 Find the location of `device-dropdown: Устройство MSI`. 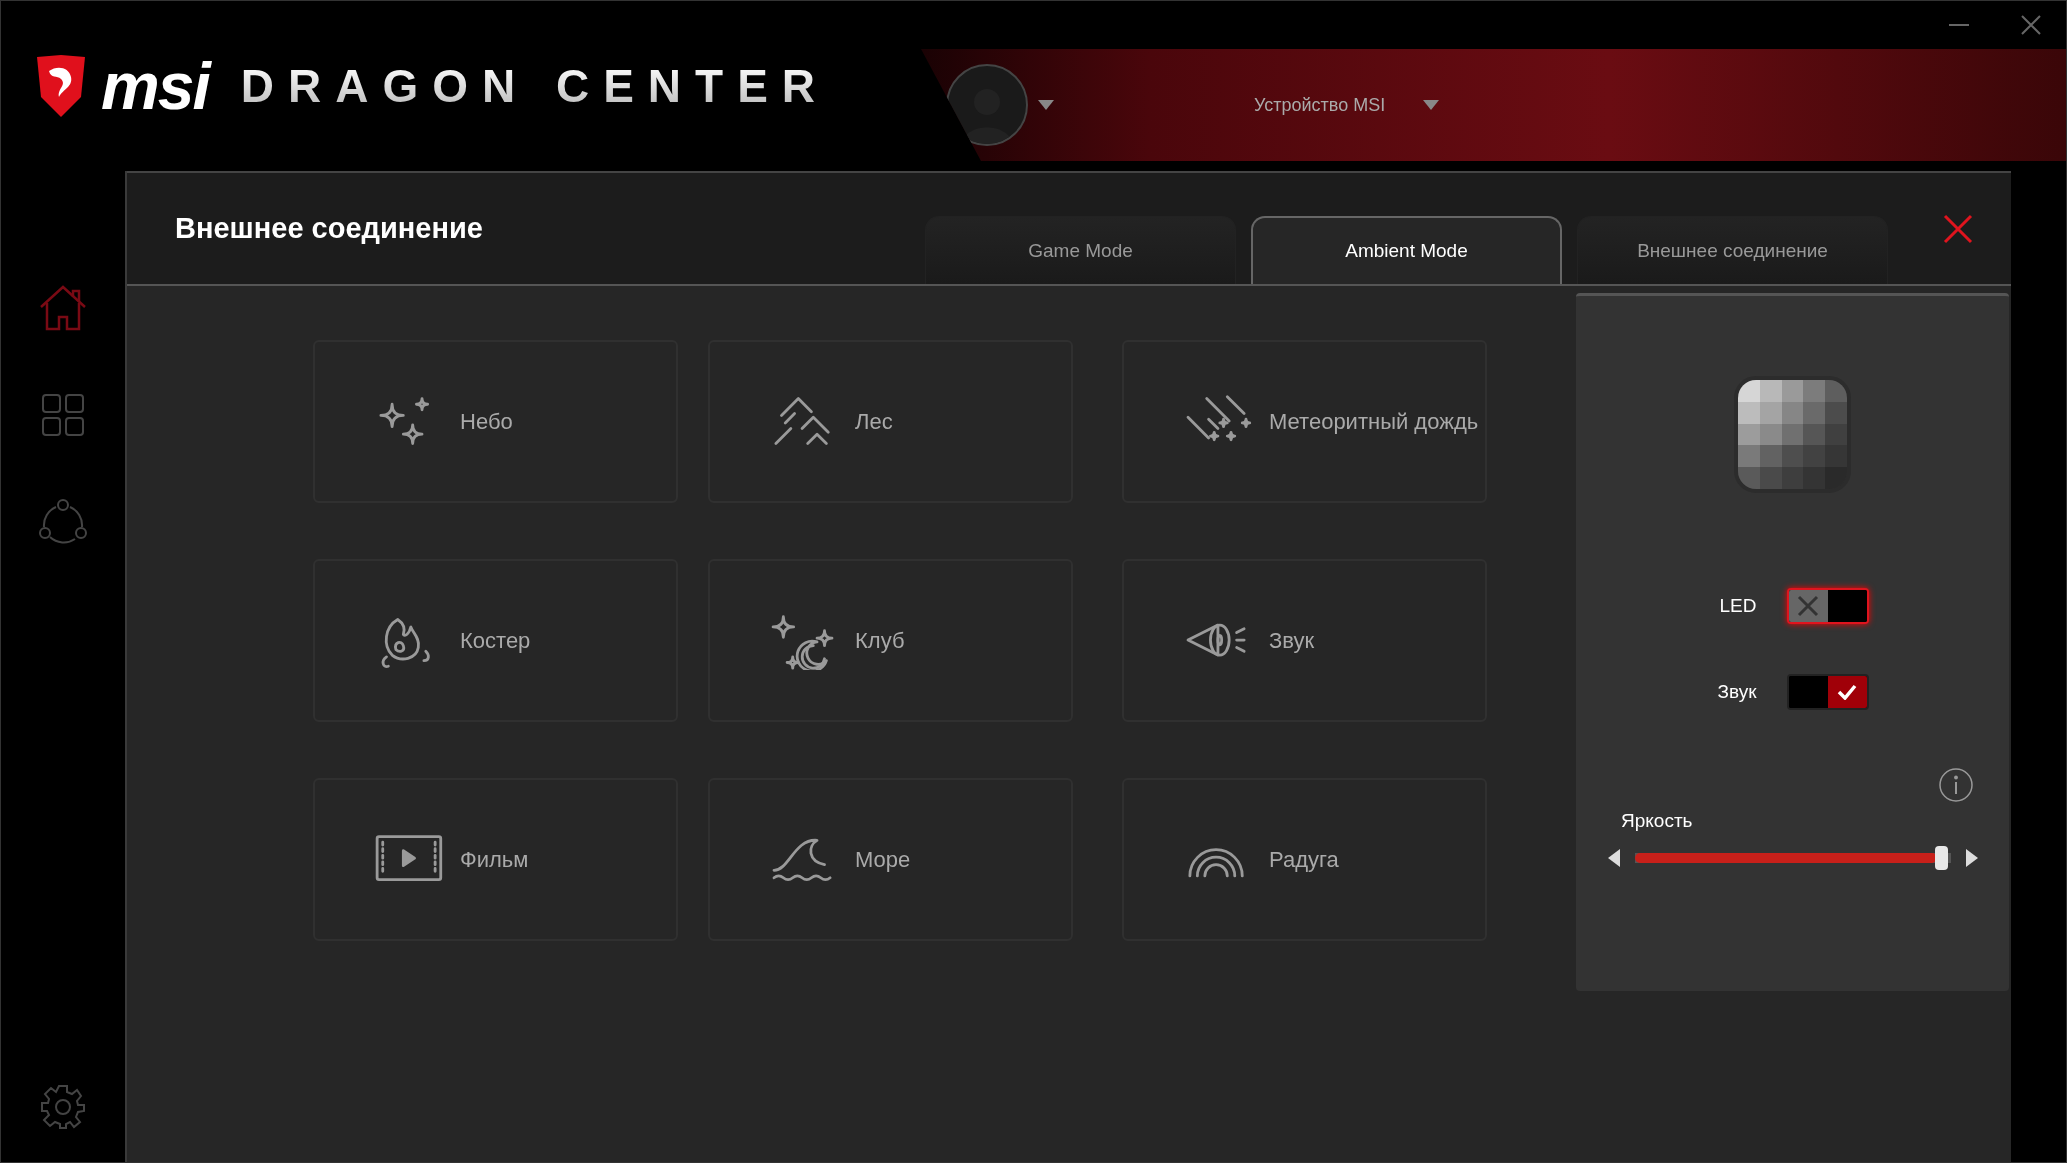

device-dropdown: Устройство MSI is located at coordinates (1347, 105).